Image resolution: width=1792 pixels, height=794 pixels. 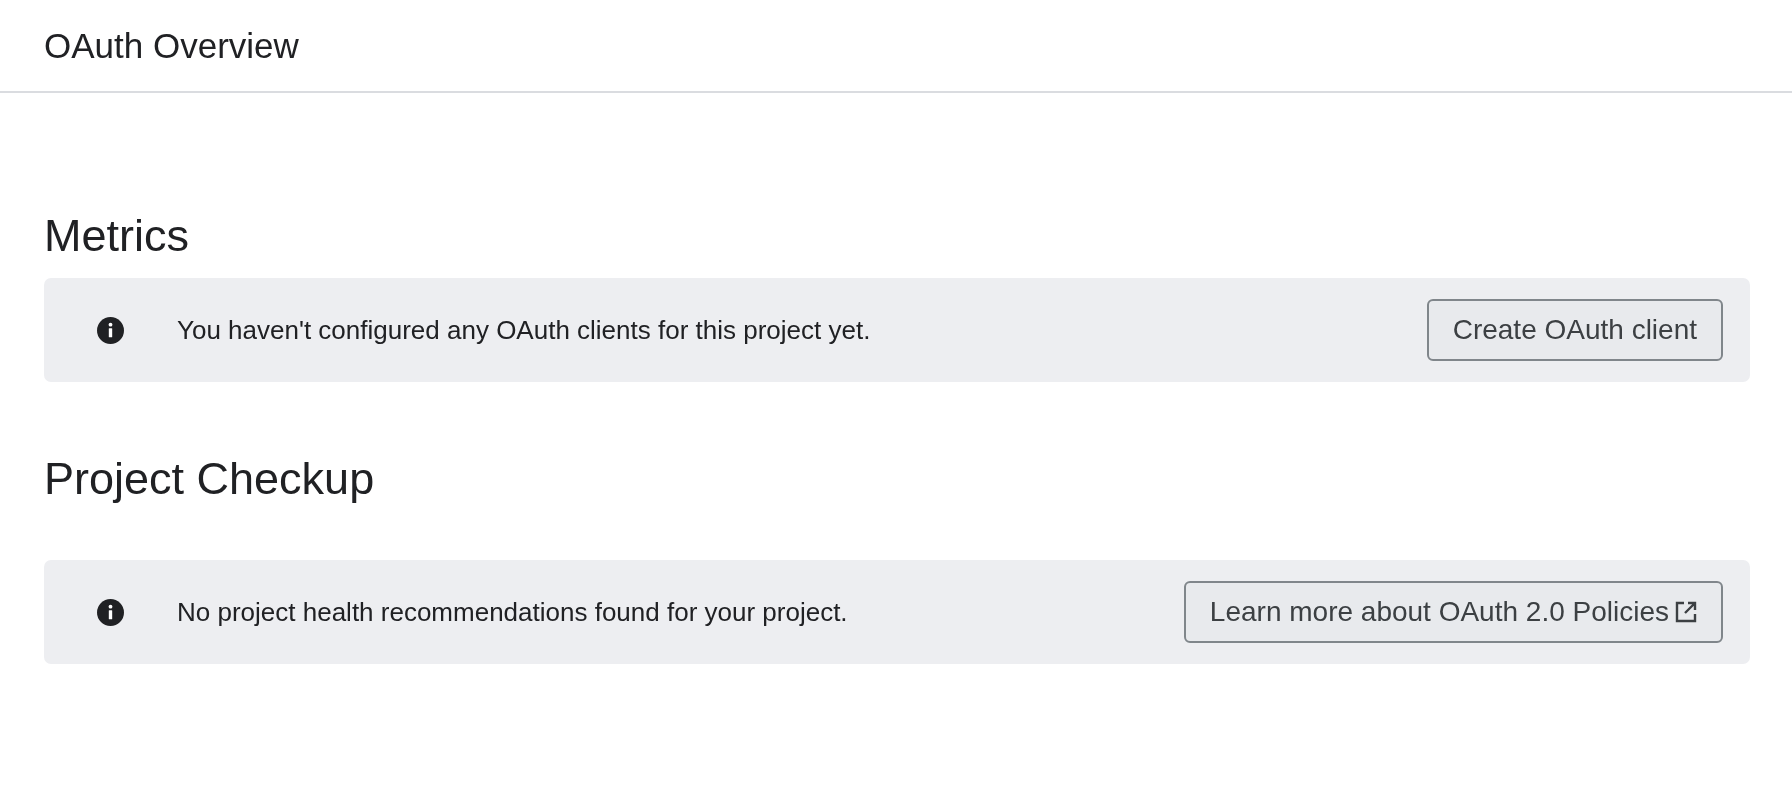 What do you see at coordinates (171, 45) in the screenshot?
I see `page-title: OAuth Overview` at bounding box center [171, 45].